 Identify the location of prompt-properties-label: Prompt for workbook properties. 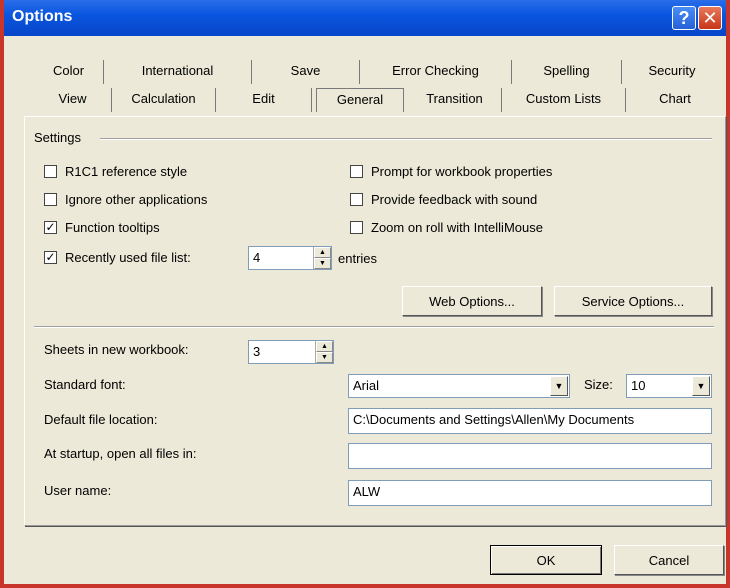
(462, 171).